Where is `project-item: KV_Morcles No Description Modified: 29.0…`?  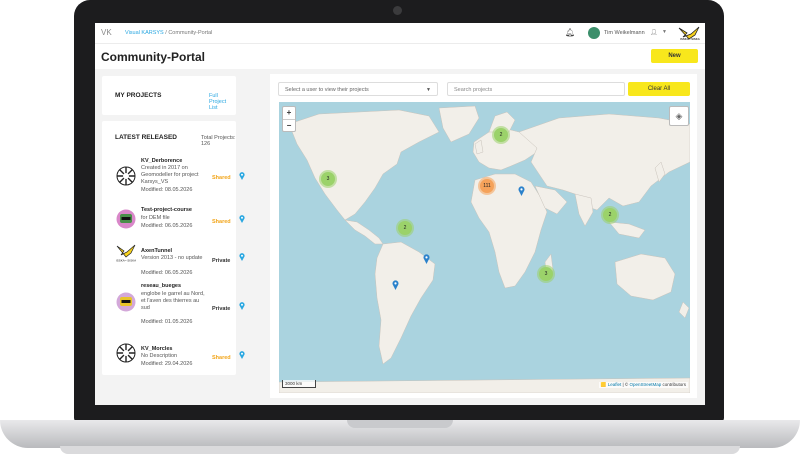
project-item: KV_Morcles No Description Modified: 29.0… is located at coordinates (173, 356).